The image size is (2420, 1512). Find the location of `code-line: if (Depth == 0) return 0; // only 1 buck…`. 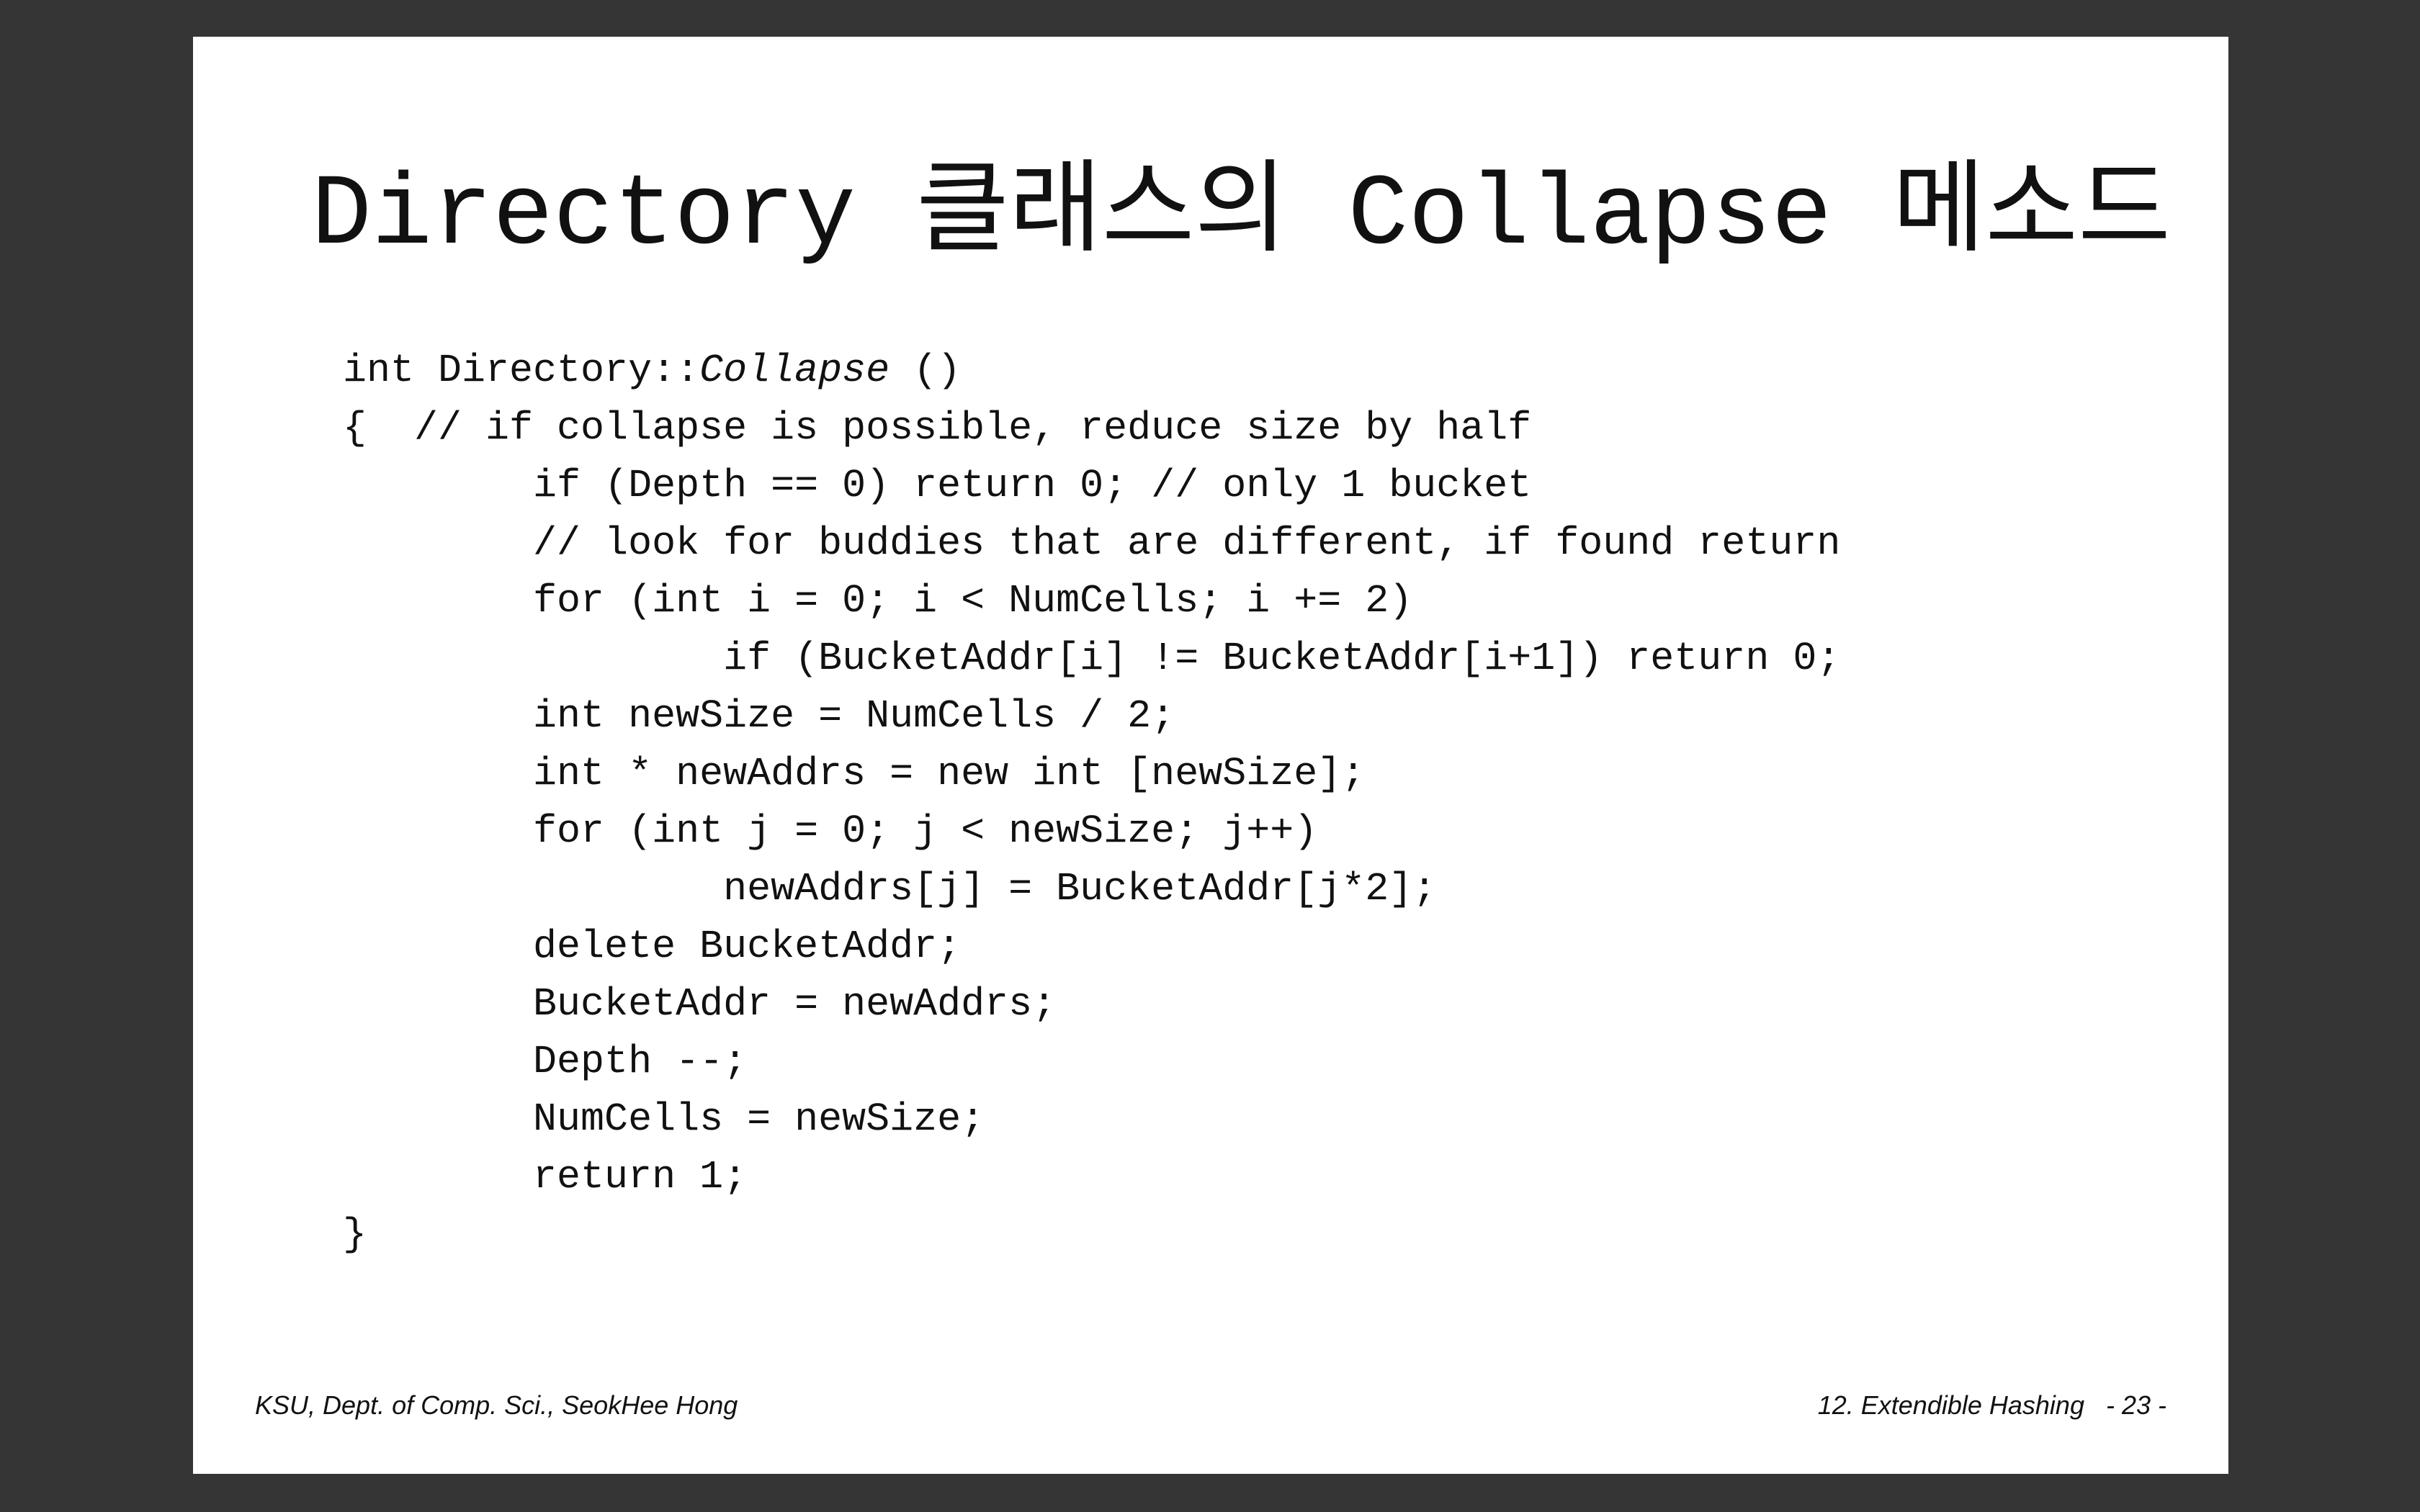

code-line: if (Depth == 0) return 0; // only 1 buck… is located at coordinates (937, 485).